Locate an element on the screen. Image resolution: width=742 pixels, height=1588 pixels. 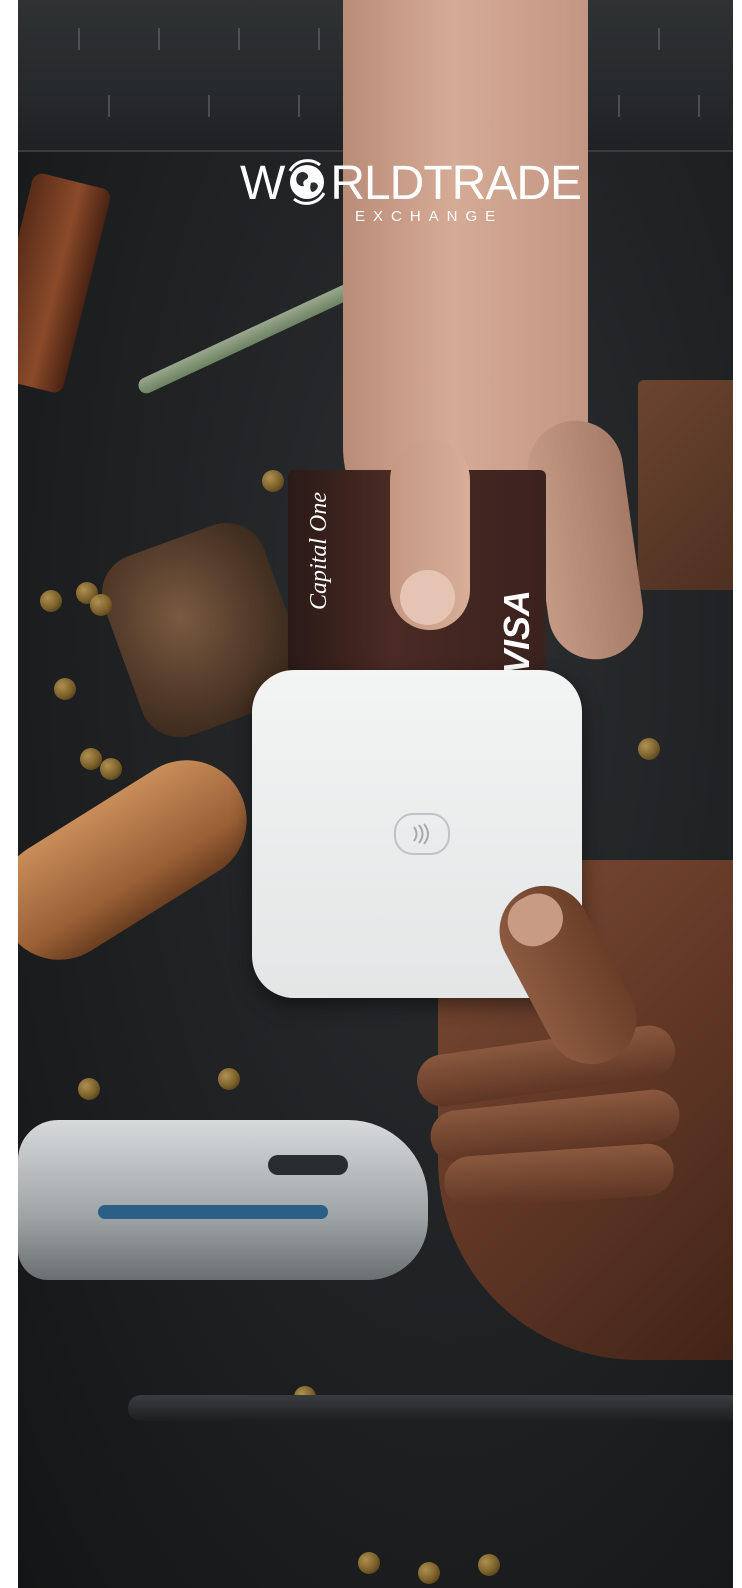
top-hand-thumbnail is located at coordinates (427, 597).